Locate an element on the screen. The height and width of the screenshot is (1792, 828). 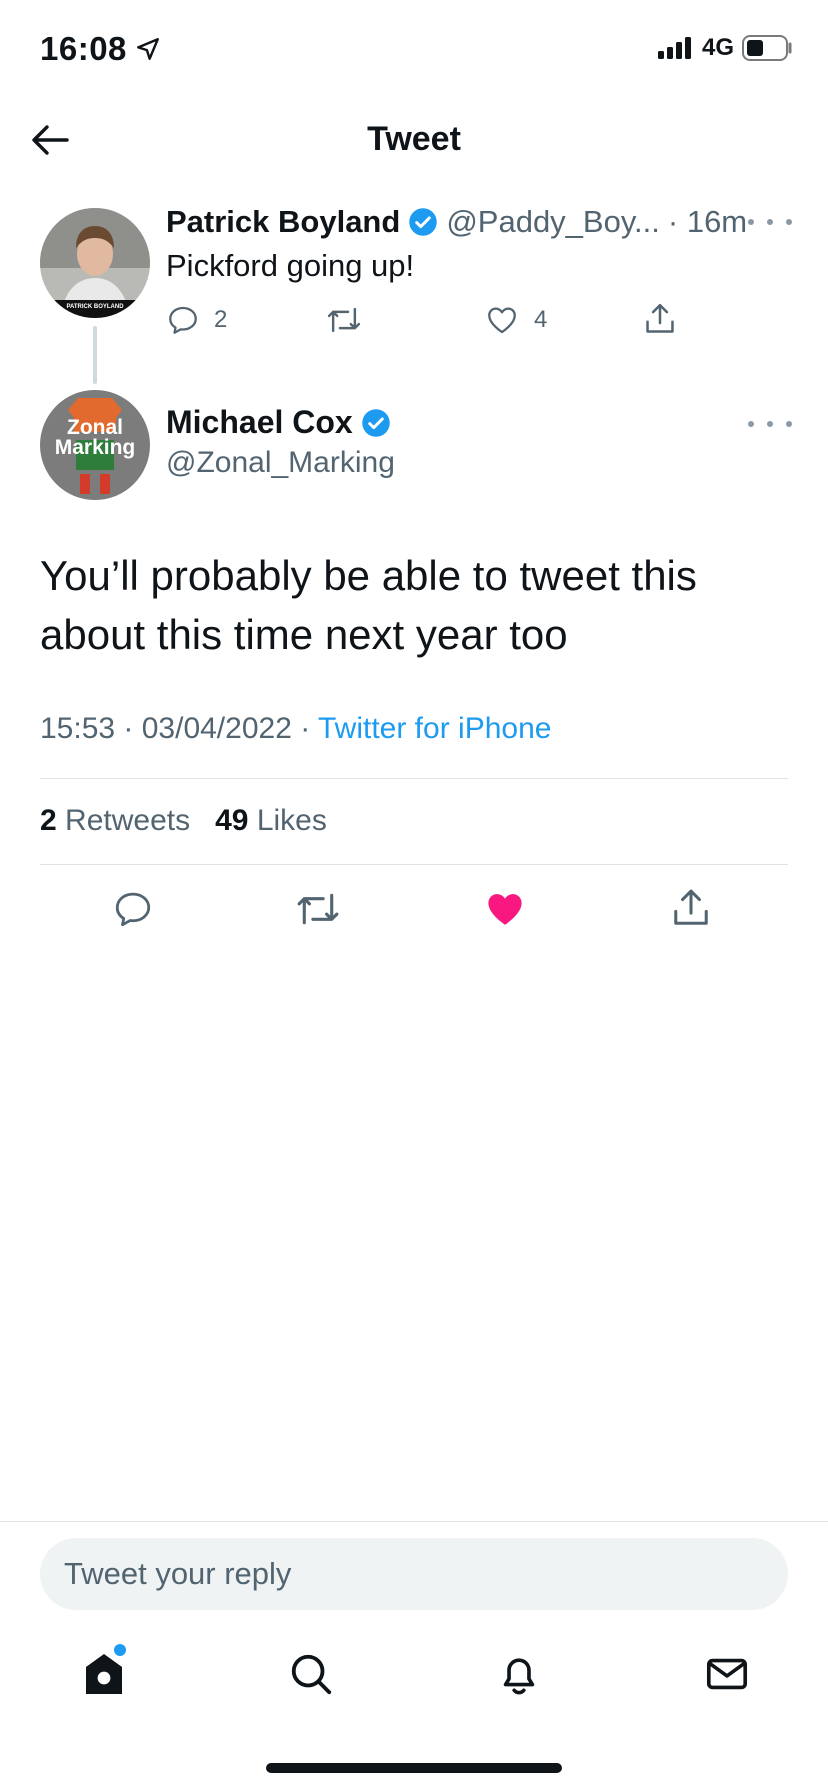
author-name: Patrick Boyland is located at coordinates (283, 222).